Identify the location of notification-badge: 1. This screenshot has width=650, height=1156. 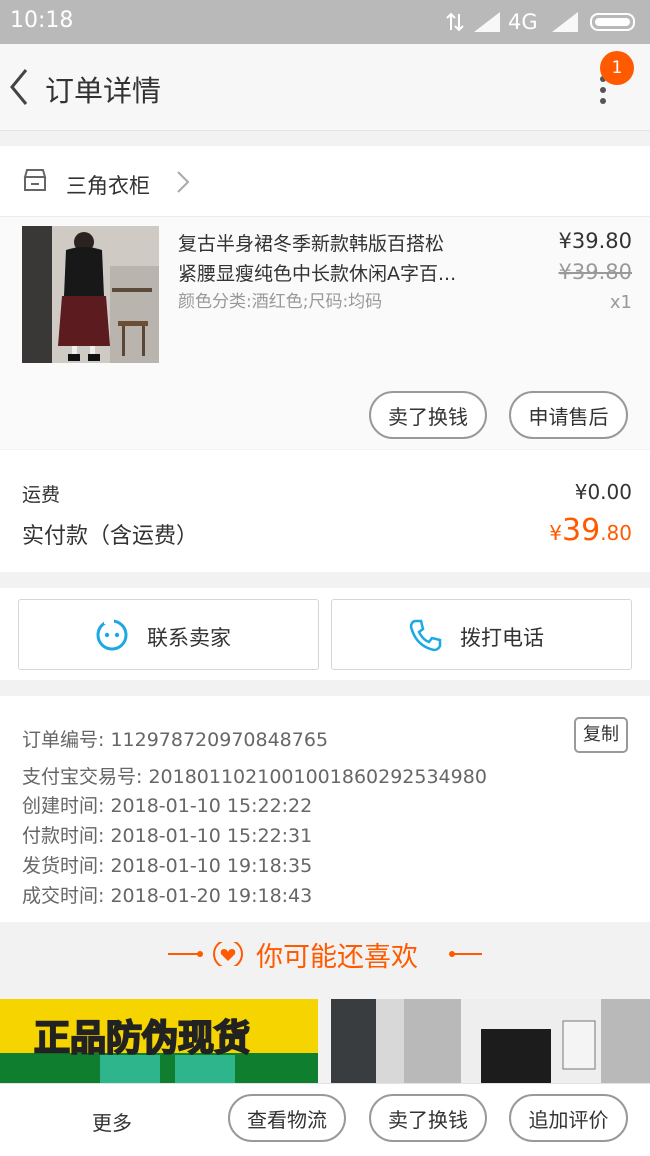
(617, 68).